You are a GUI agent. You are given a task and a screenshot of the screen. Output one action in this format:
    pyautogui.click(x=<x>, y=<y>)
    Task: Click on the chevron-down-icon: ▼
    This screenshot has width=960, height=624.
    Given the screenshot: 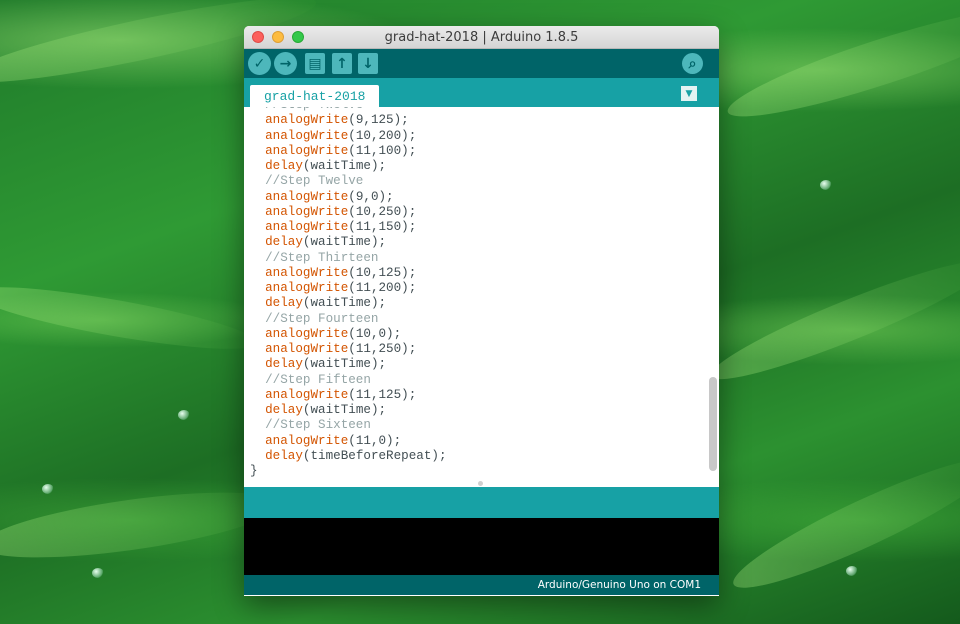 What is the action you would take?
    pyautogui.click(x=689, y=93)
    